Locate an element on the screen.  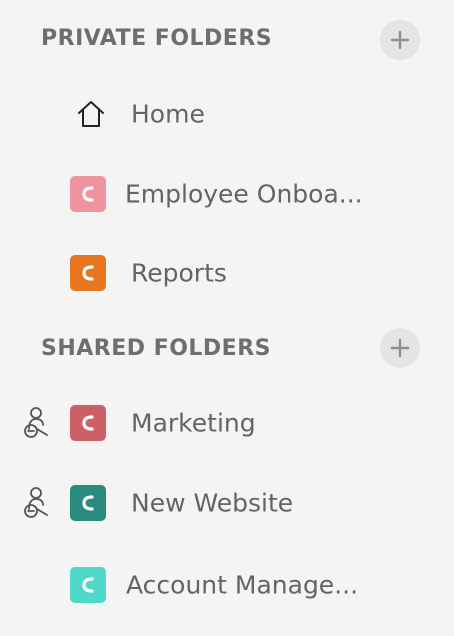
folder-label: Marketing is located at coordinates (193, 423).